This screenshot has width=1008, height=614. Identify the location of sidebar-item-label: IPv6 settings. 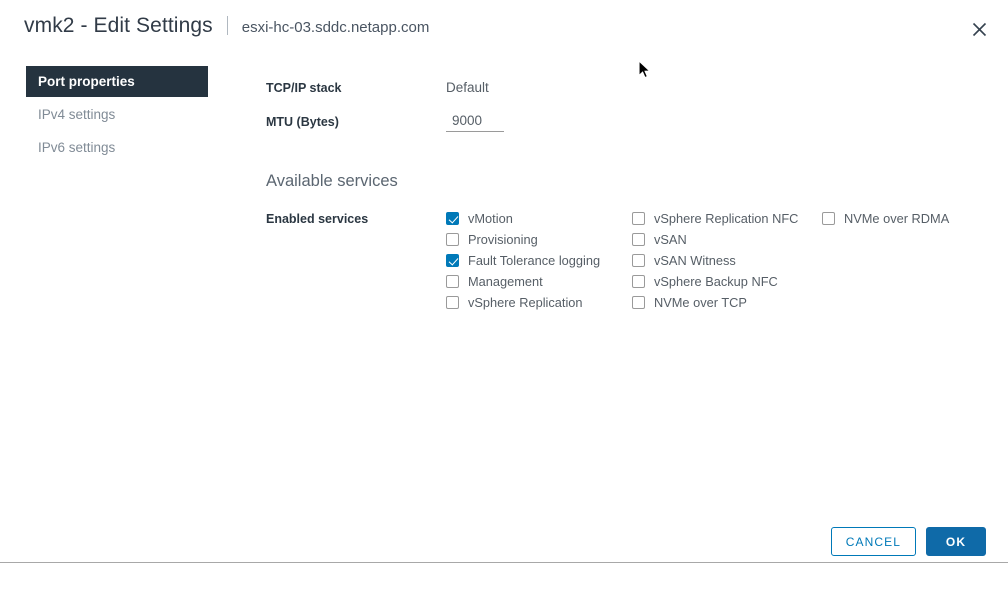
(77, 147).